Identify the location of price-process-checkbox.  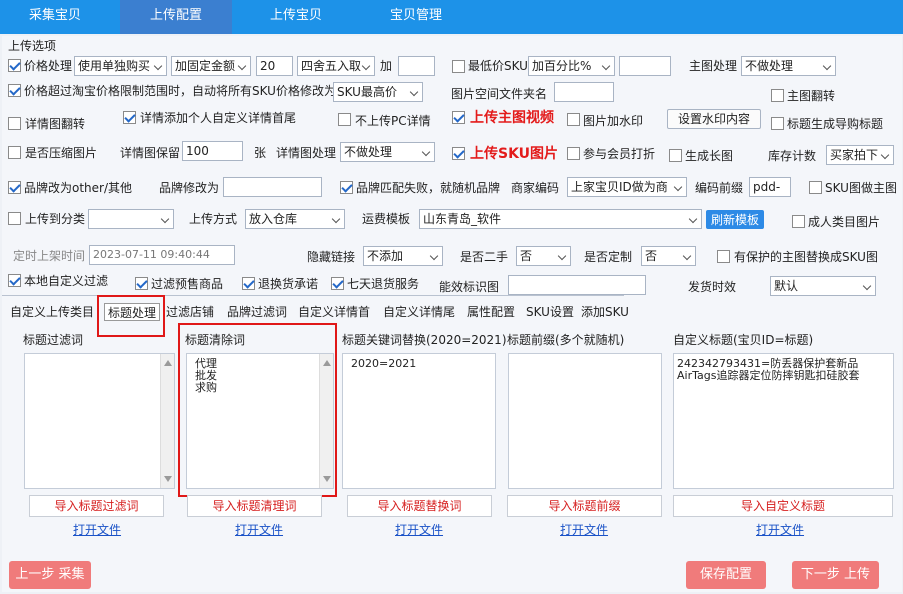
(14, 65).